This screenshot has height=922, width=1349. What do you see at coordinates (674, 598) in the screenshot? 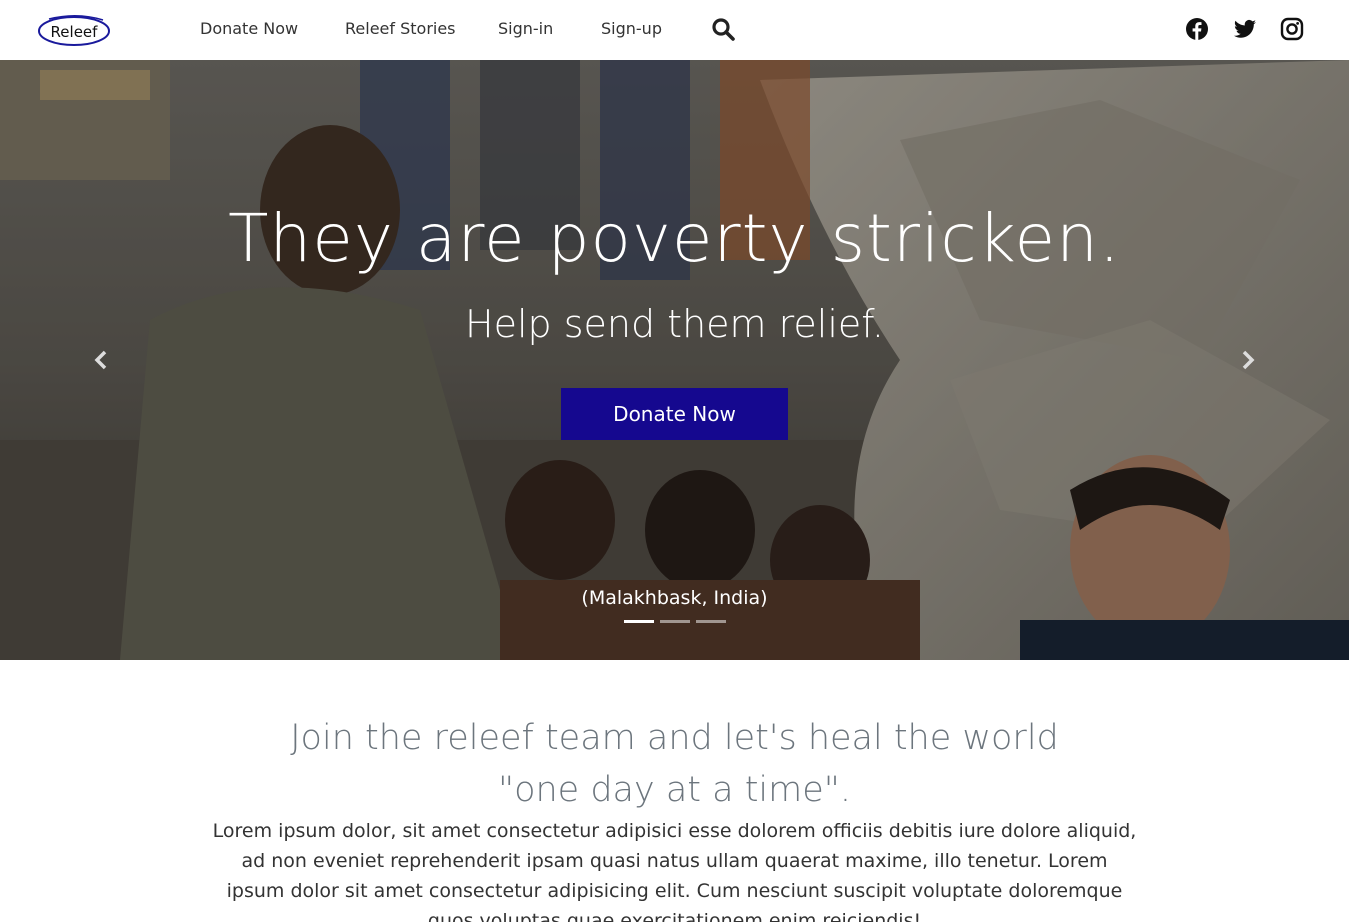
I see `slide-caption: (Malakhbask, India)` at bounding box center [674, 598].